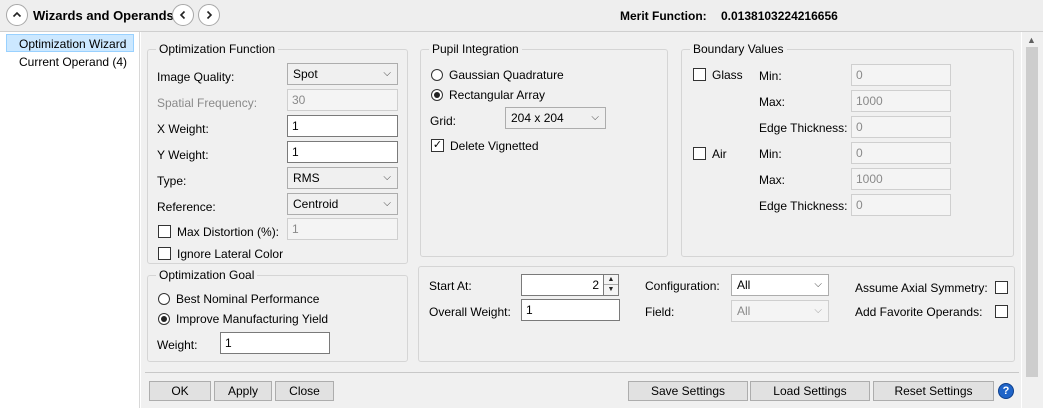  I want to click on start-at-spinner: ▲ ▼, so click(611, 285).